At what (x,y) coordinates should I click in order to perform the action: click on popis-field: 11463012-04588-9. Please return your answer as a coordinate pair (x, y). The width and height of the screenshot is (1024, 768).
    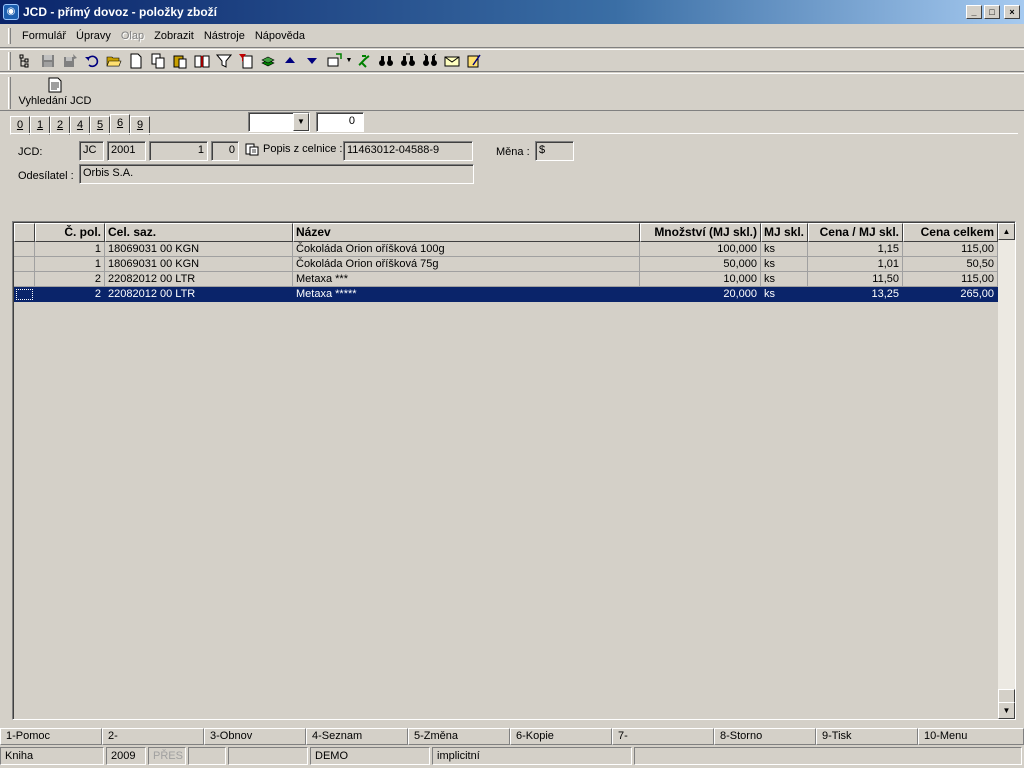
    Looking at the image, I should click on (408, 151).